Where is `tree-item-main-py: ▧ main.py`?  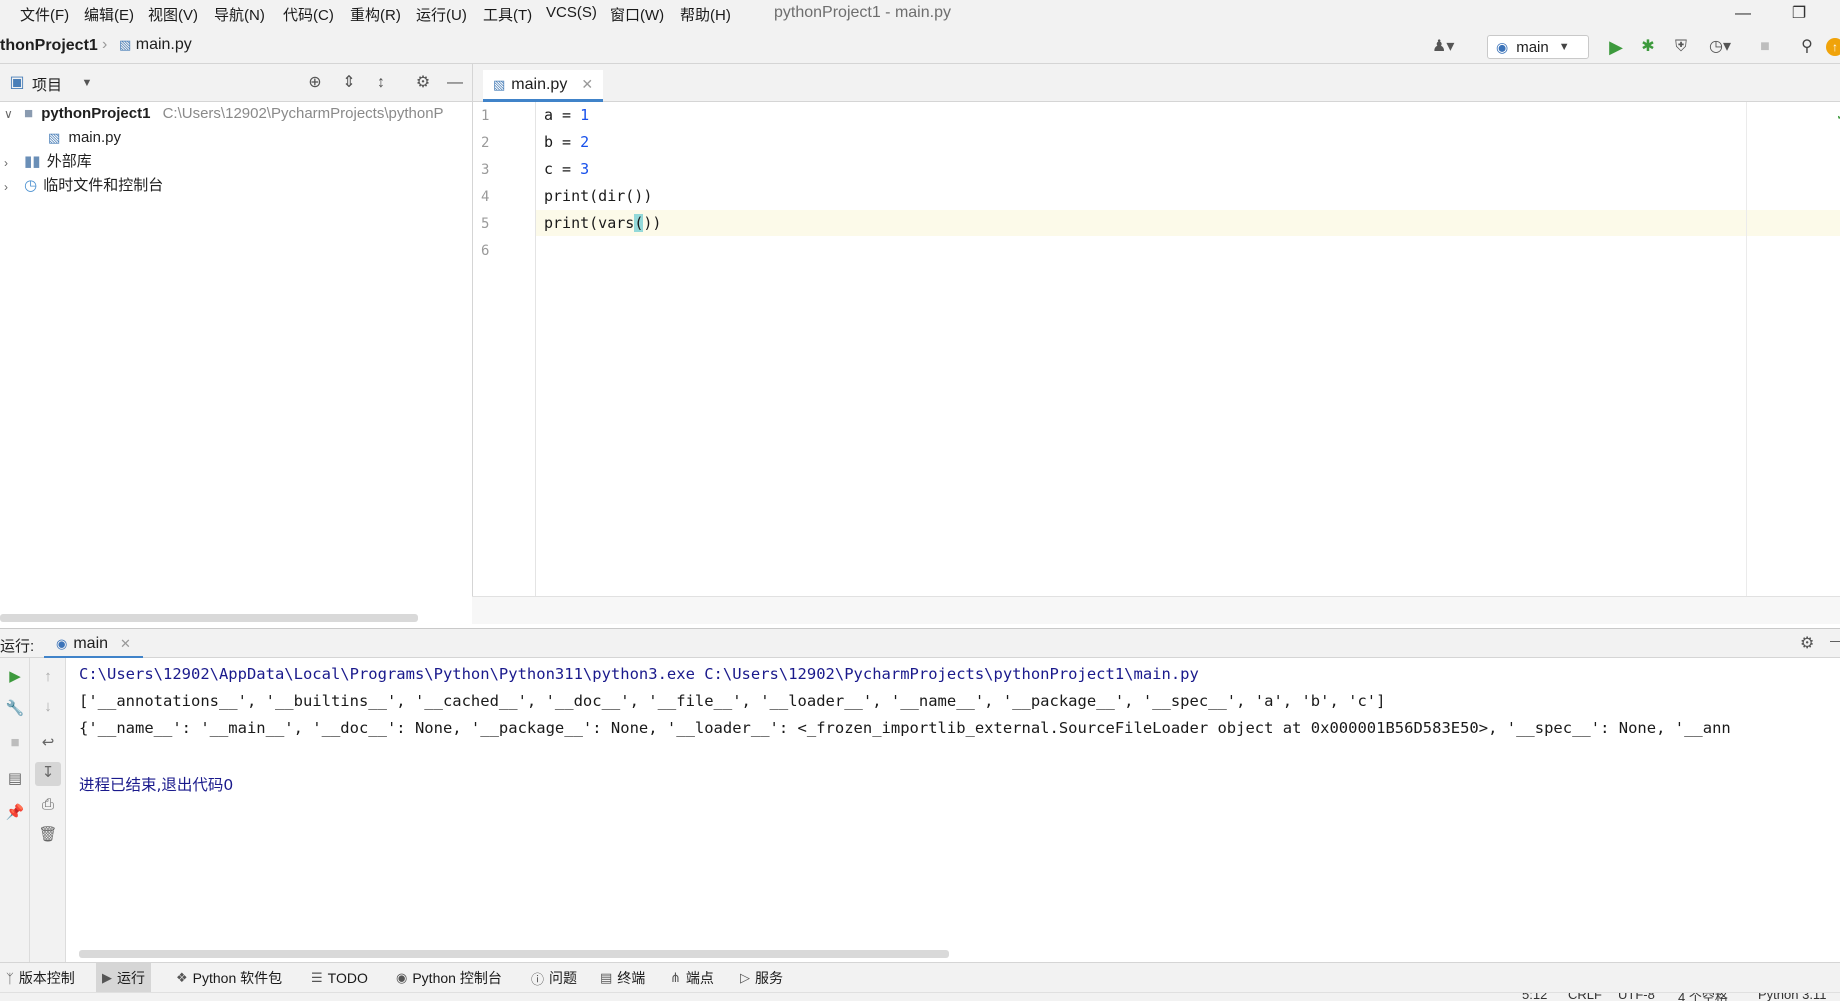 tree-item-main-py: ▧ main.py is located at coordinates (84, 138).